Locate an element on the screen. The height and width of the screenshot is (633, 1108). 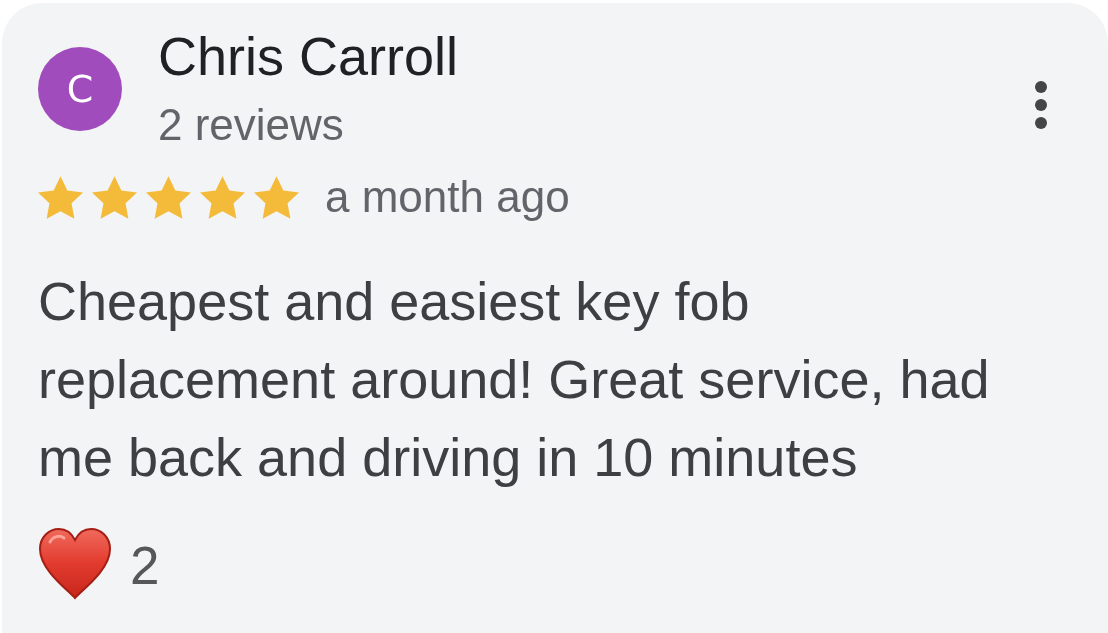
avatar: C is located at coordinates (80, 89).